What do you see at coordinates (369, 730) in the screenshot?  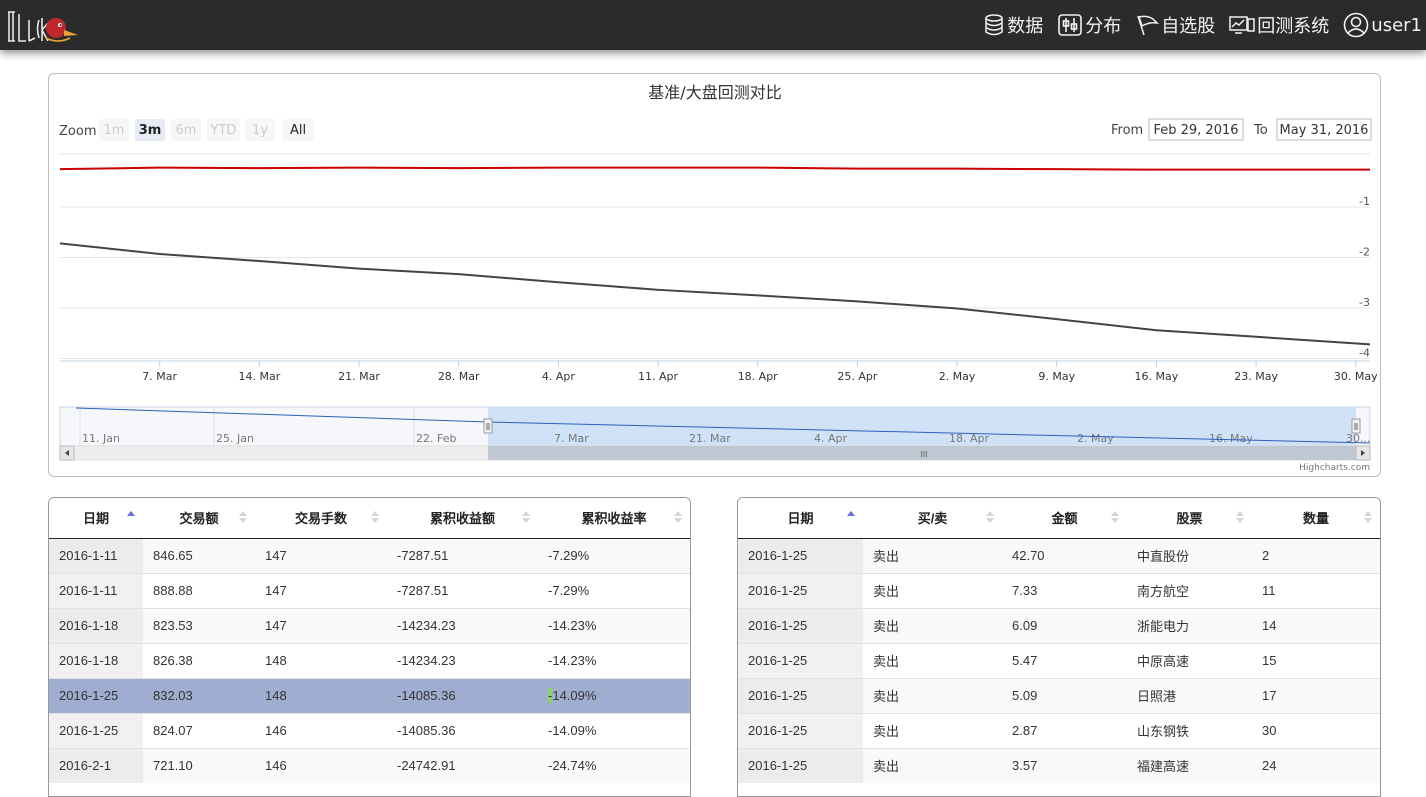 I see `table-row: 2016-1-25 824.07 146 -14085.36 -14.09%` at bounding box center [369, 730].